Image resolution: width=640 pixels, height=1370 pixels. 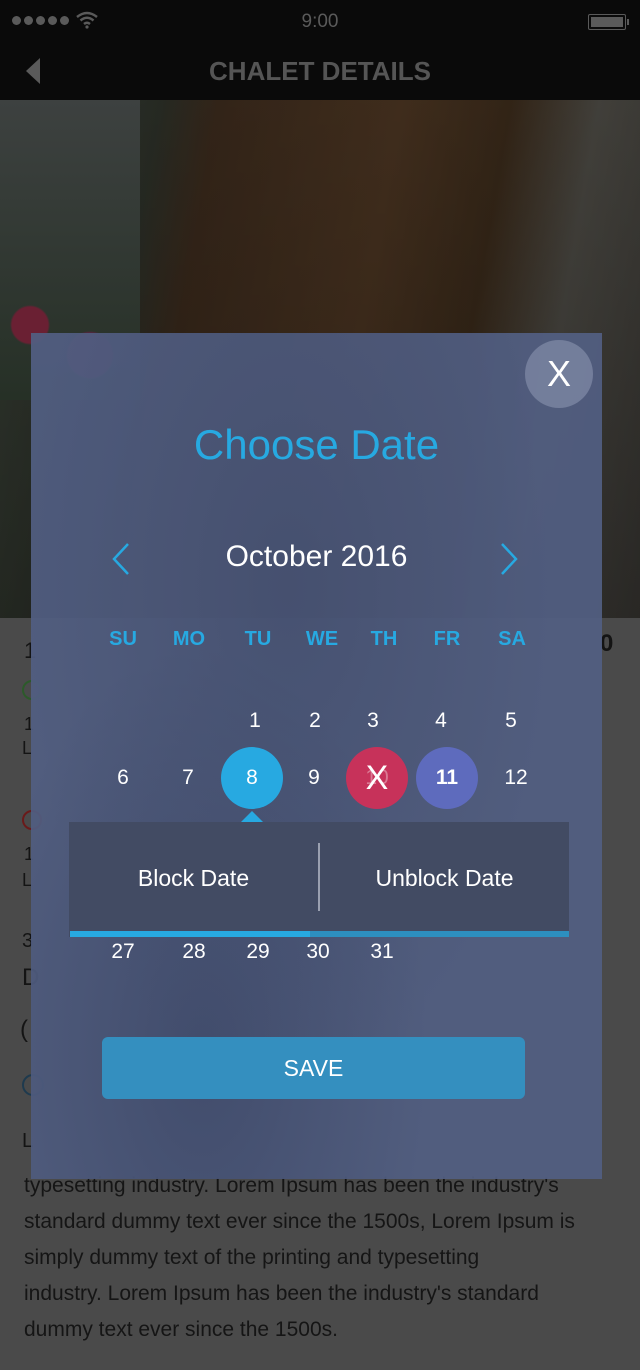 I want to click on weekday-label: FR, so click(x=447, y=639).